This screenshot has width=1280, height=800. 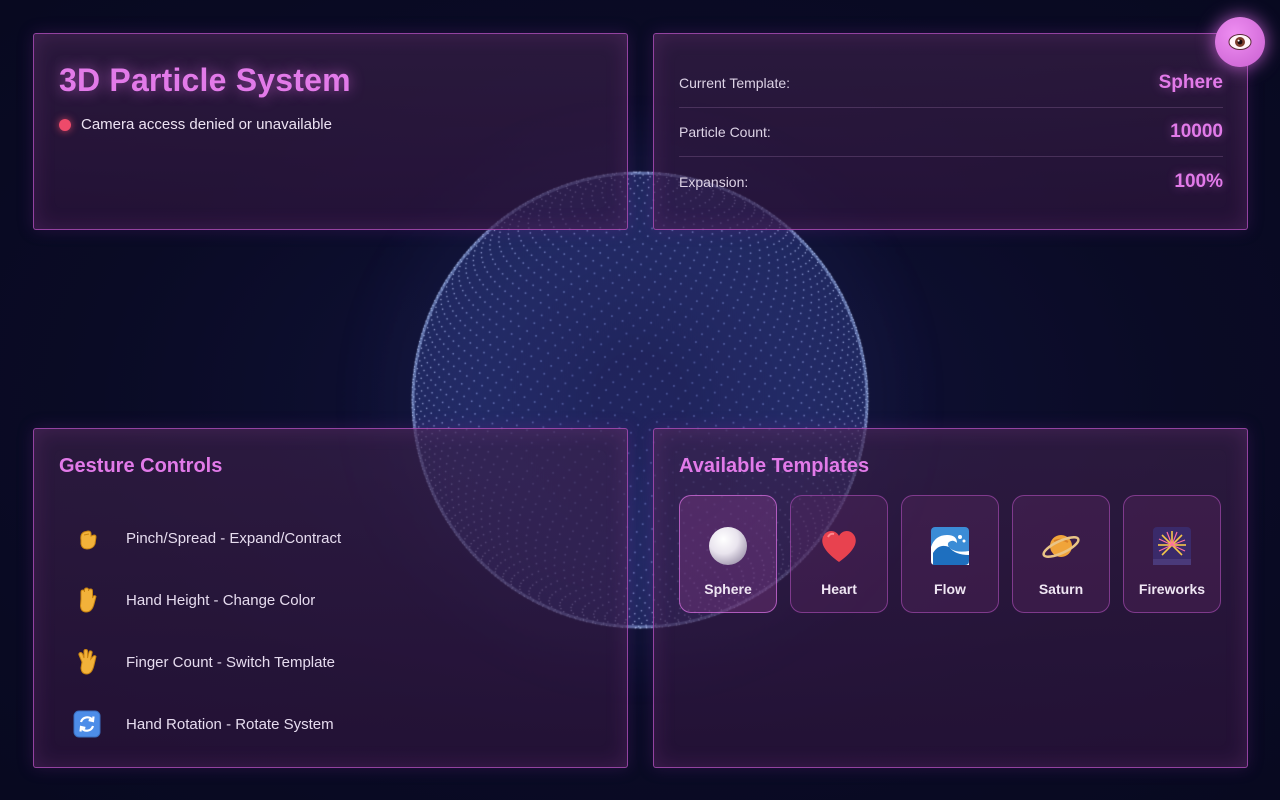 I want to click on templates-title: Available Templates, so click(x=774, y=466).